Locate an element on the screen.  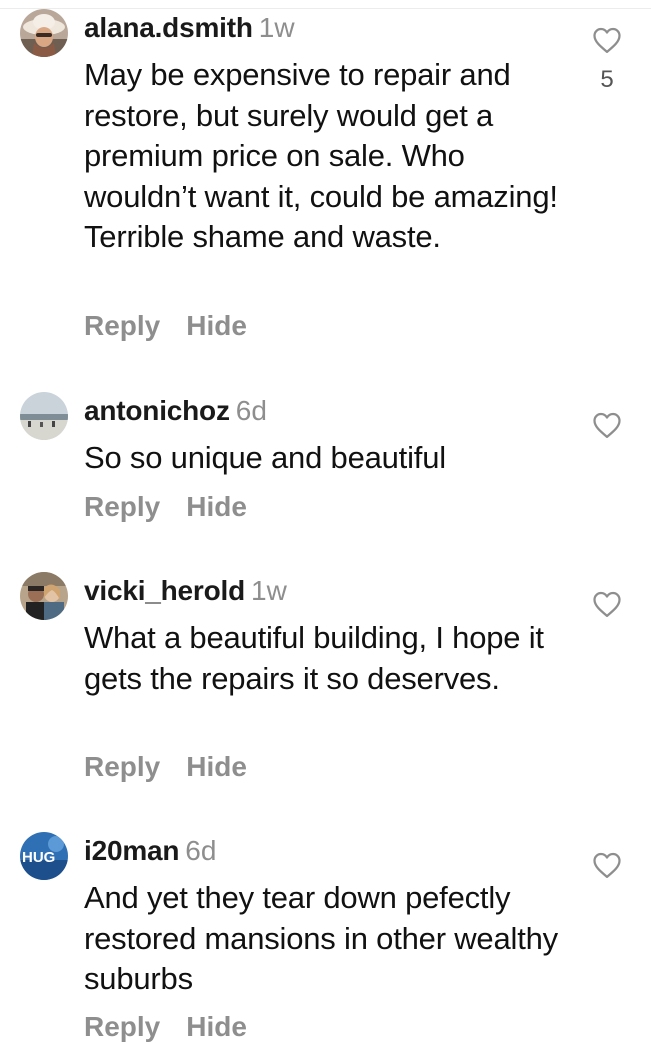
comment-header: antonichoz 6d is located at coordinates (175, 411).